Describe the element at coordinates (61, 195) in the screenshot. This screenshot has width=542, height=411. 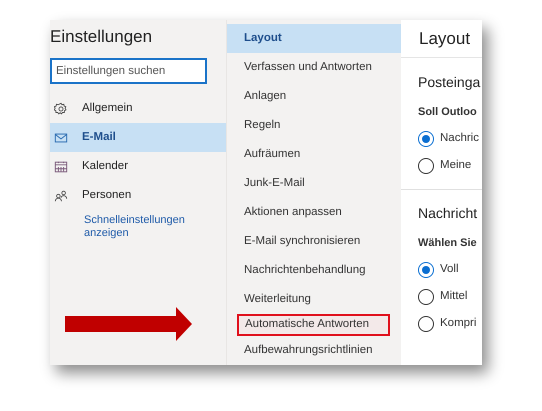
I see `people-icon` at that location.